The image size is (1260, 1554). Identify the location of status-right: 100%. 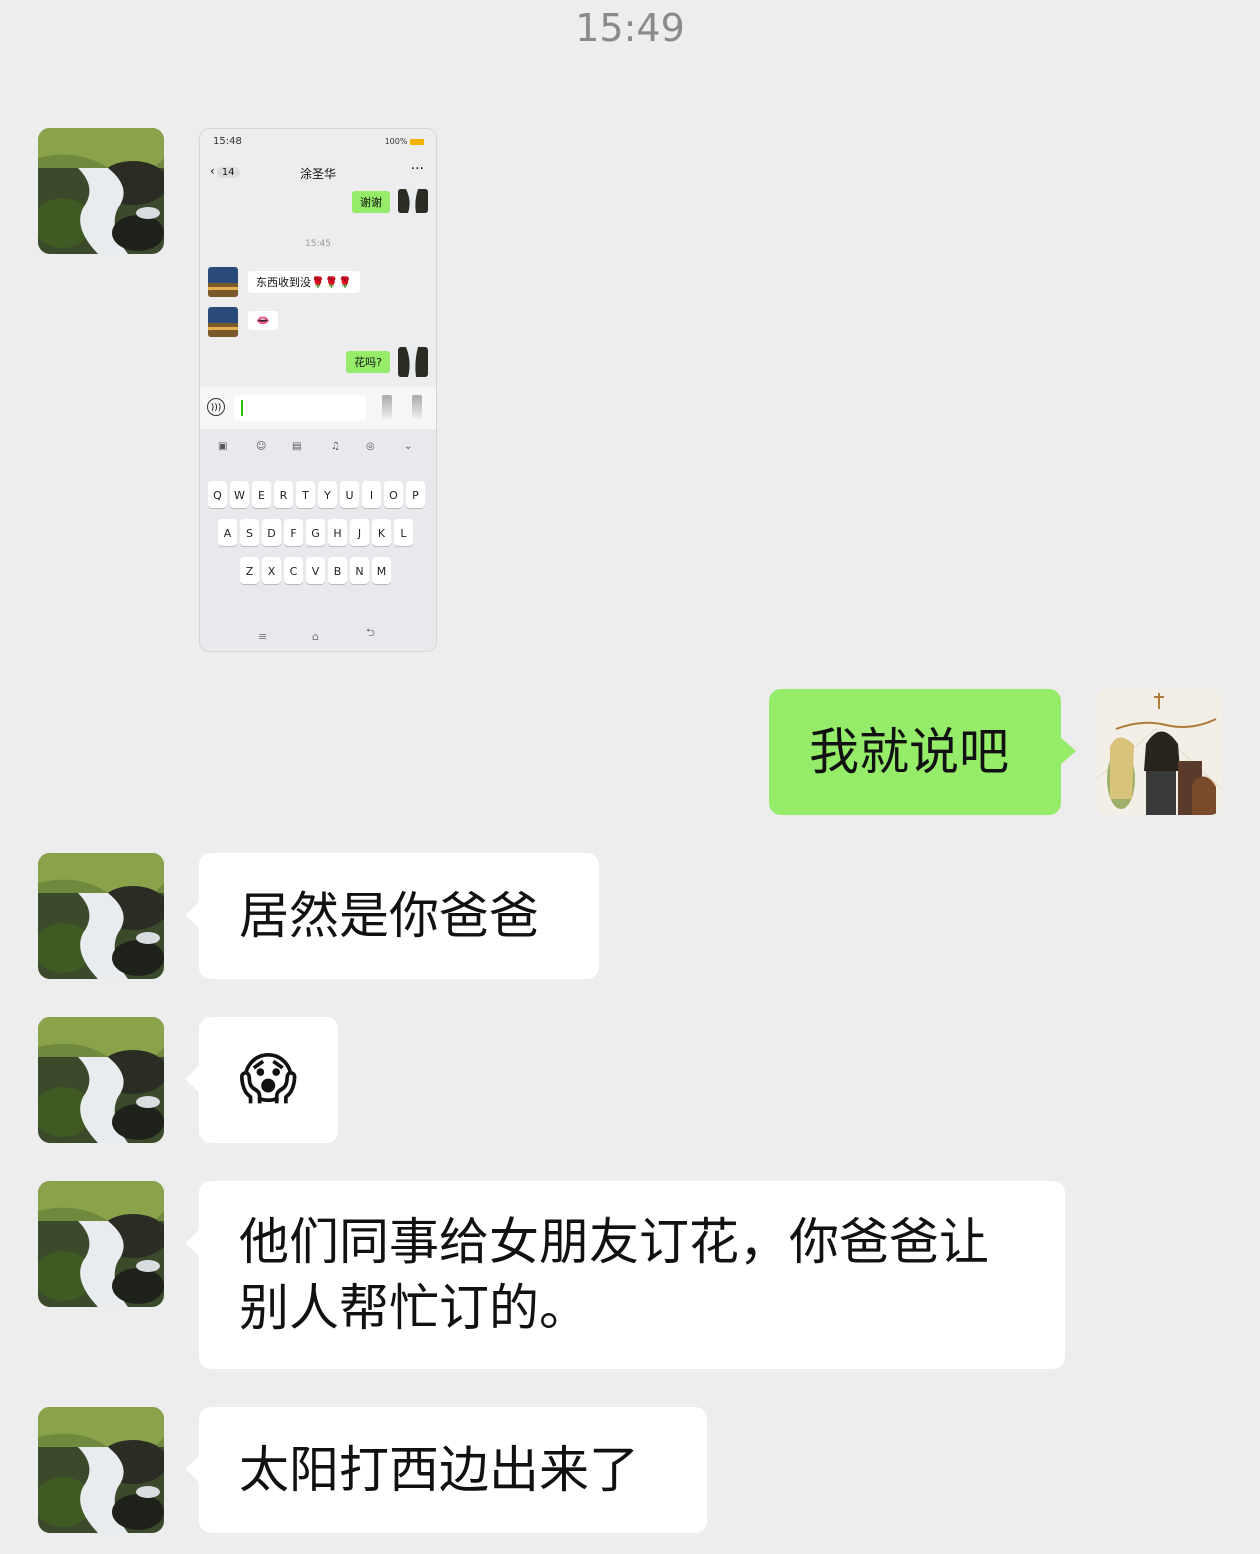
(404, 141).